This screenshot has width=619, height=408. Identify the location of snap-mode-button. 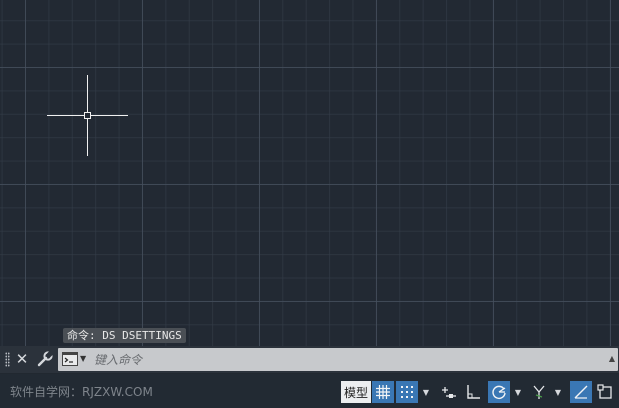
(407, 392).